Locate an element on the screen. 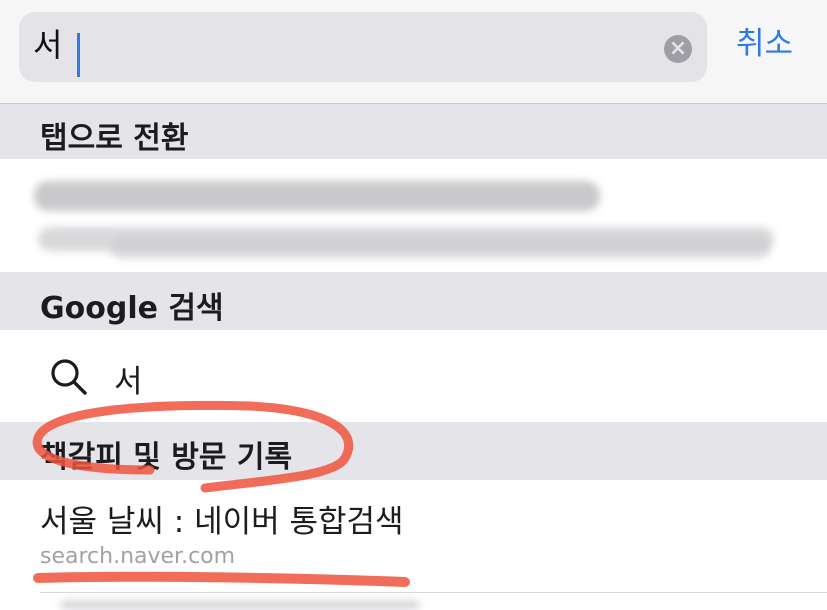 The image size is (827, 610). annotation-overlay is located at coordinates (221, 493).